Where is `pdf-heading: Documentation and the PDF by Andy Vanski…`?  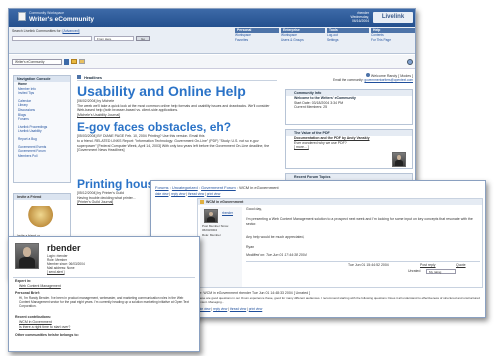
pdf-heading: Documentation and the PDF by Andy Vanski… is located at coordinates (331, 138).